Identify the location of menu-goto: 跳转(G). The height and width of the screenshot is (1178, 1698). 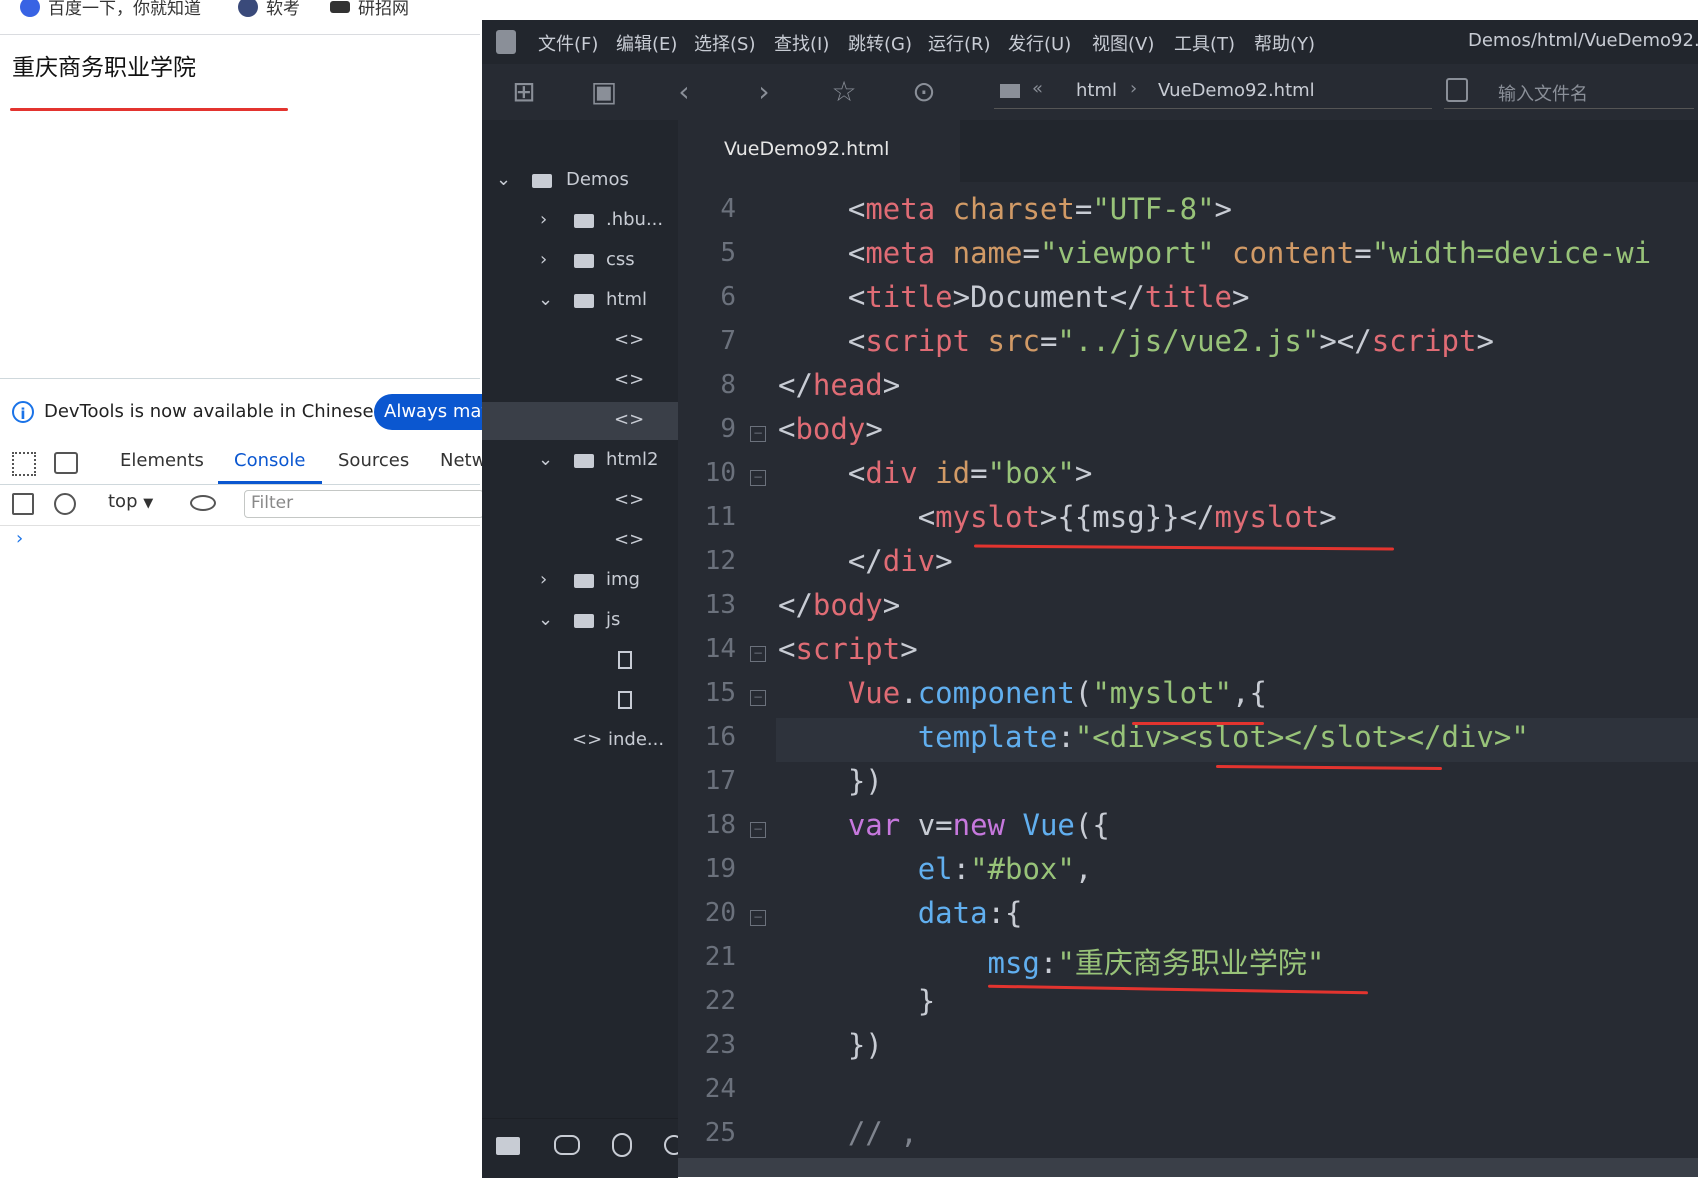
(880, 43).